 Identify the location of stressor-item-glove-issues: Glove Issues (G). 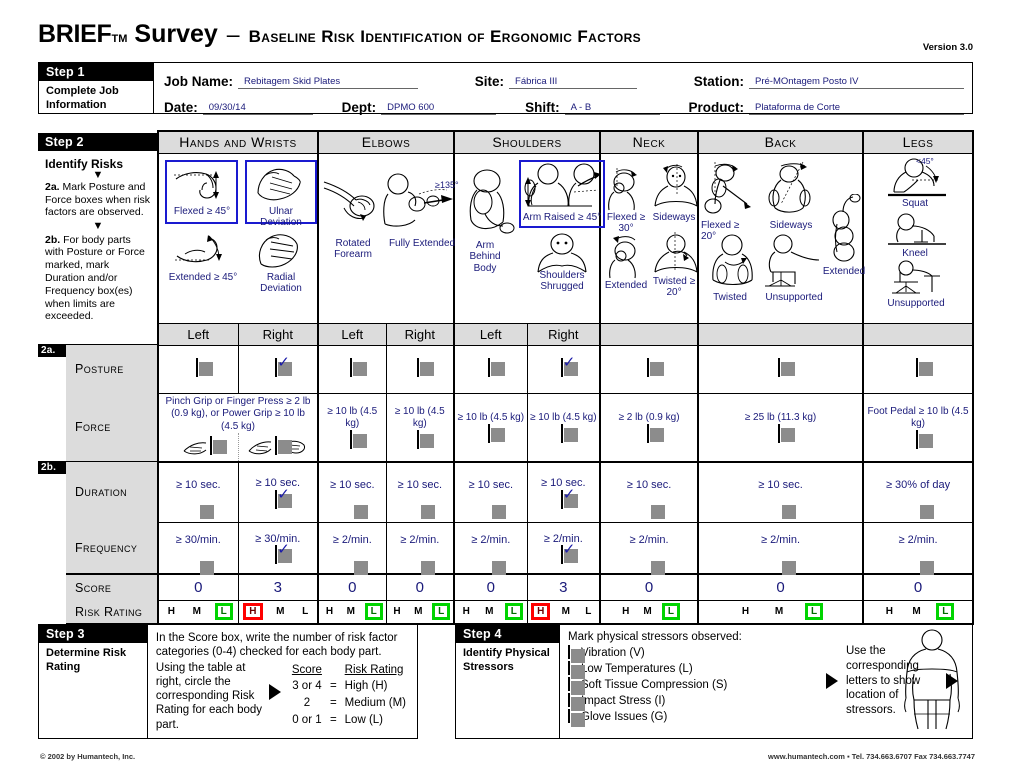
(693, 717).